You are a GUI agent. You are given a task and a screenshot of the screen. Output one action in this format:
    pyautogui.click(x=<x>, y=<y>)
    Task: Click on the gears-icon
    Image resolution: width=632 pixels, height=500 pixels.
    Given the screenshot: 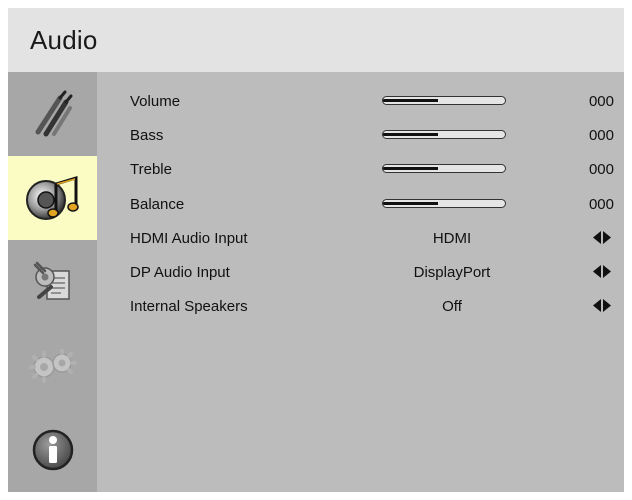 What is the action you would take?
    pyautogui.click(x=52, y=366)
    